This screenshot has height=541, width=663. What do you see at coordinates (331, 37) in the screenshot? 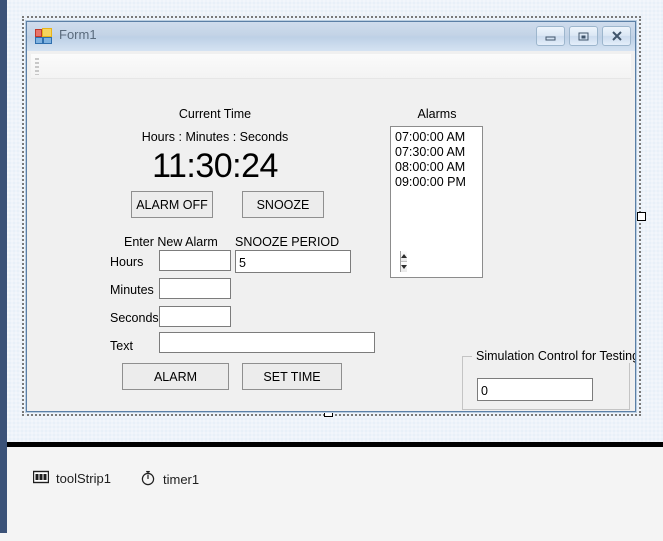
I see `form-titlebar: Form1` at bounding box center [331, 37].